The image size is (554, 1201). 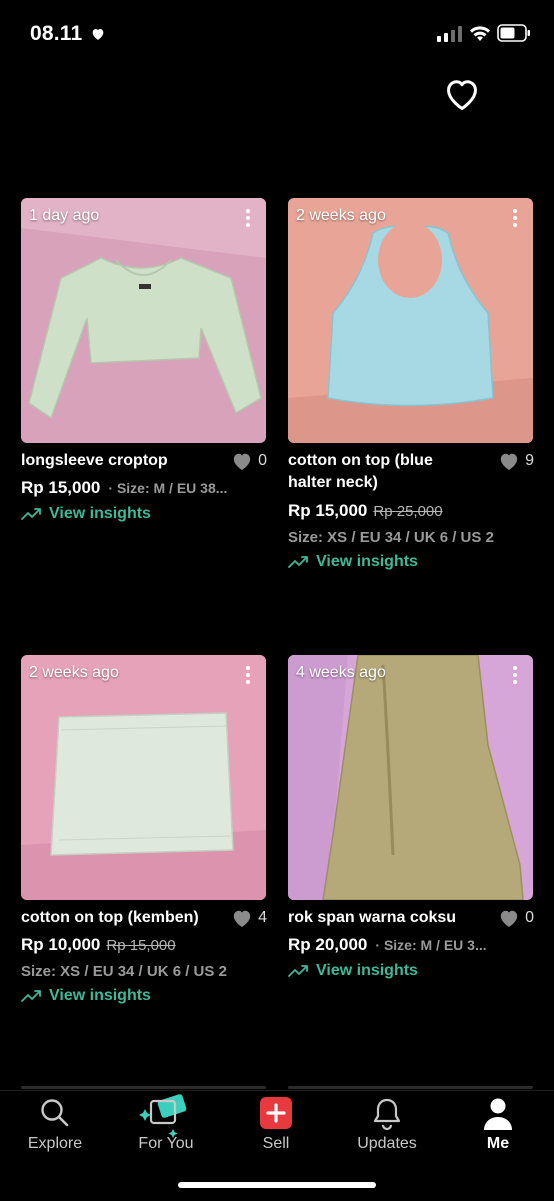 I want to click on original-price: Rp 15,000, so click(x=141, y=945).